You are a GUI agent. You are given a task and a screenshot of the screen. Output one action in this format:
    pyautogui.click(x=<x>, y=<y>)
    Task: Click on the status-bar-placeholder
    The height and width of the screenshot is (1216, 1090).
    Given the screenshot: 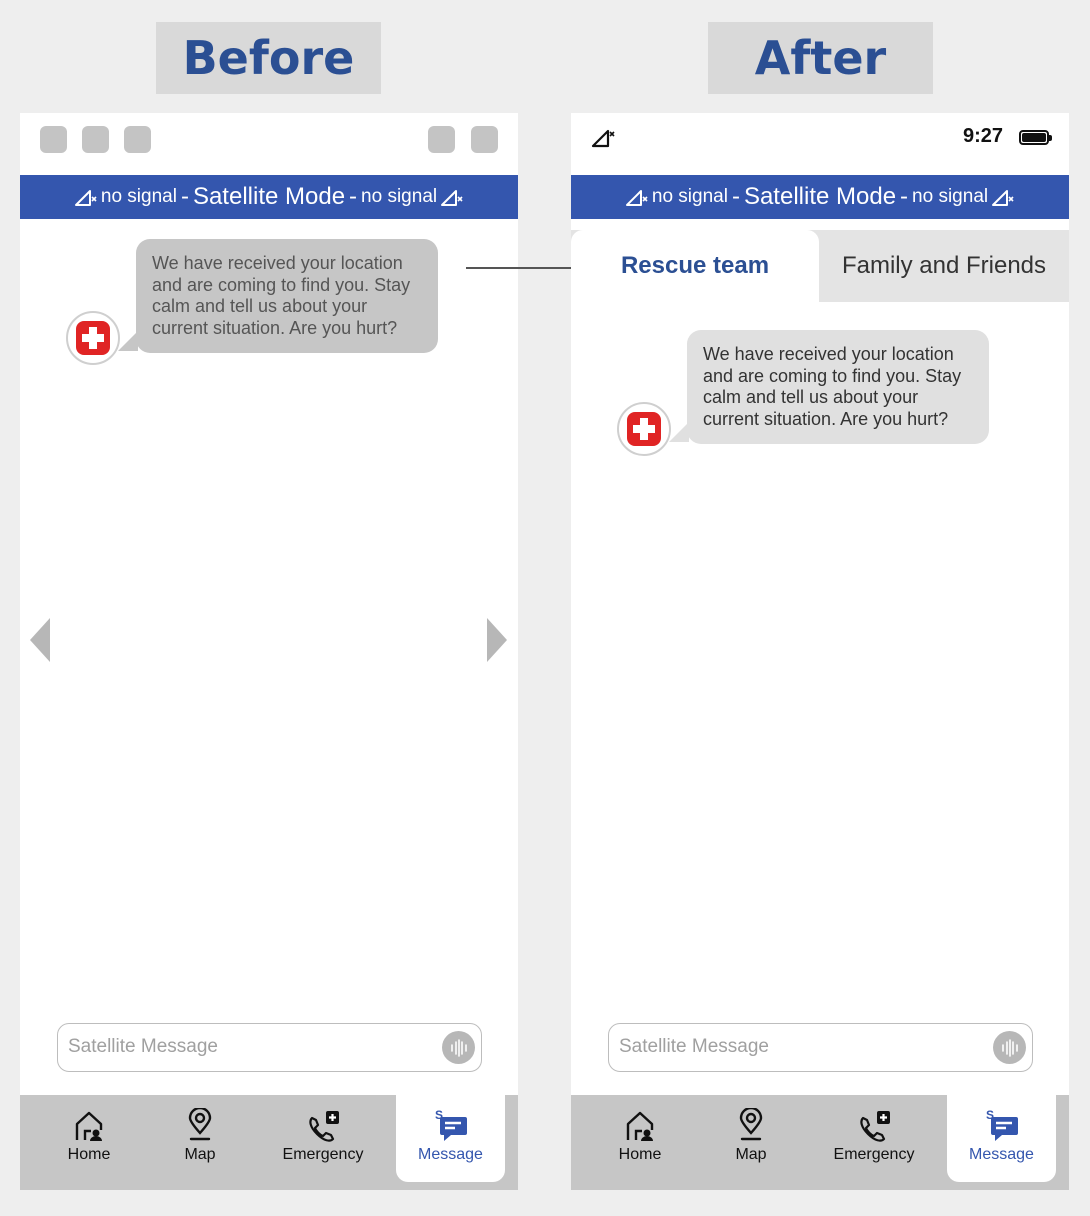 What is the action you would take?
    pyautogui.click(x=269, y=144)
    